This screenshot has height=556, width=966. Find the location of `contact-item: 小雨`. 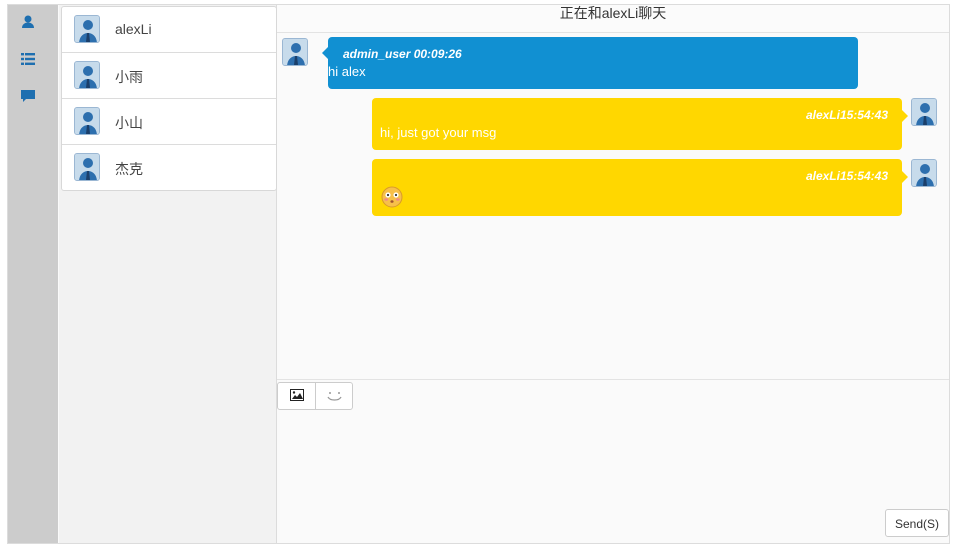

contact-item: 小雨 is located at coordinates (169, 76).